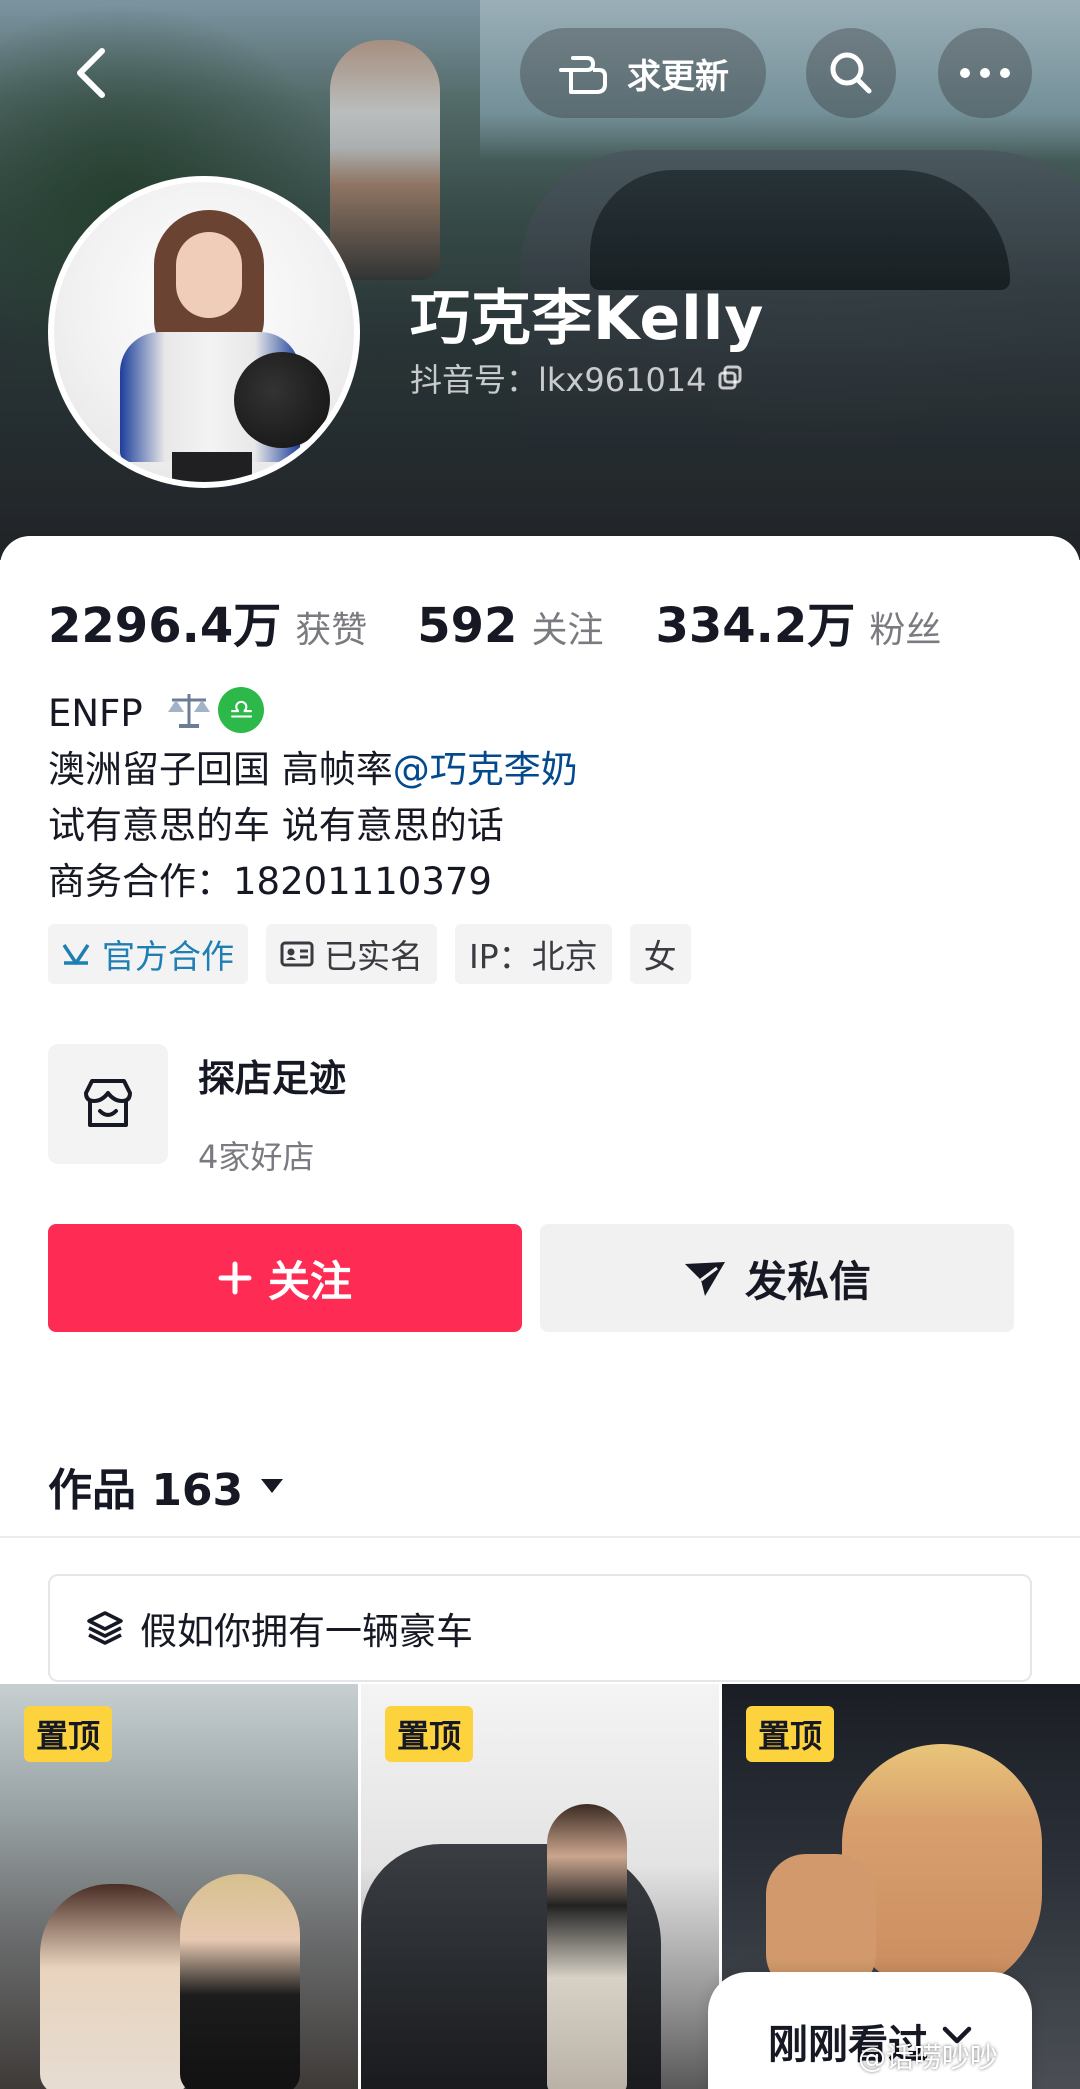 This screenshot has height=2089, width=1080. I want to click on douyin-id: 抖音号：lkx961014, so click(576, 378).